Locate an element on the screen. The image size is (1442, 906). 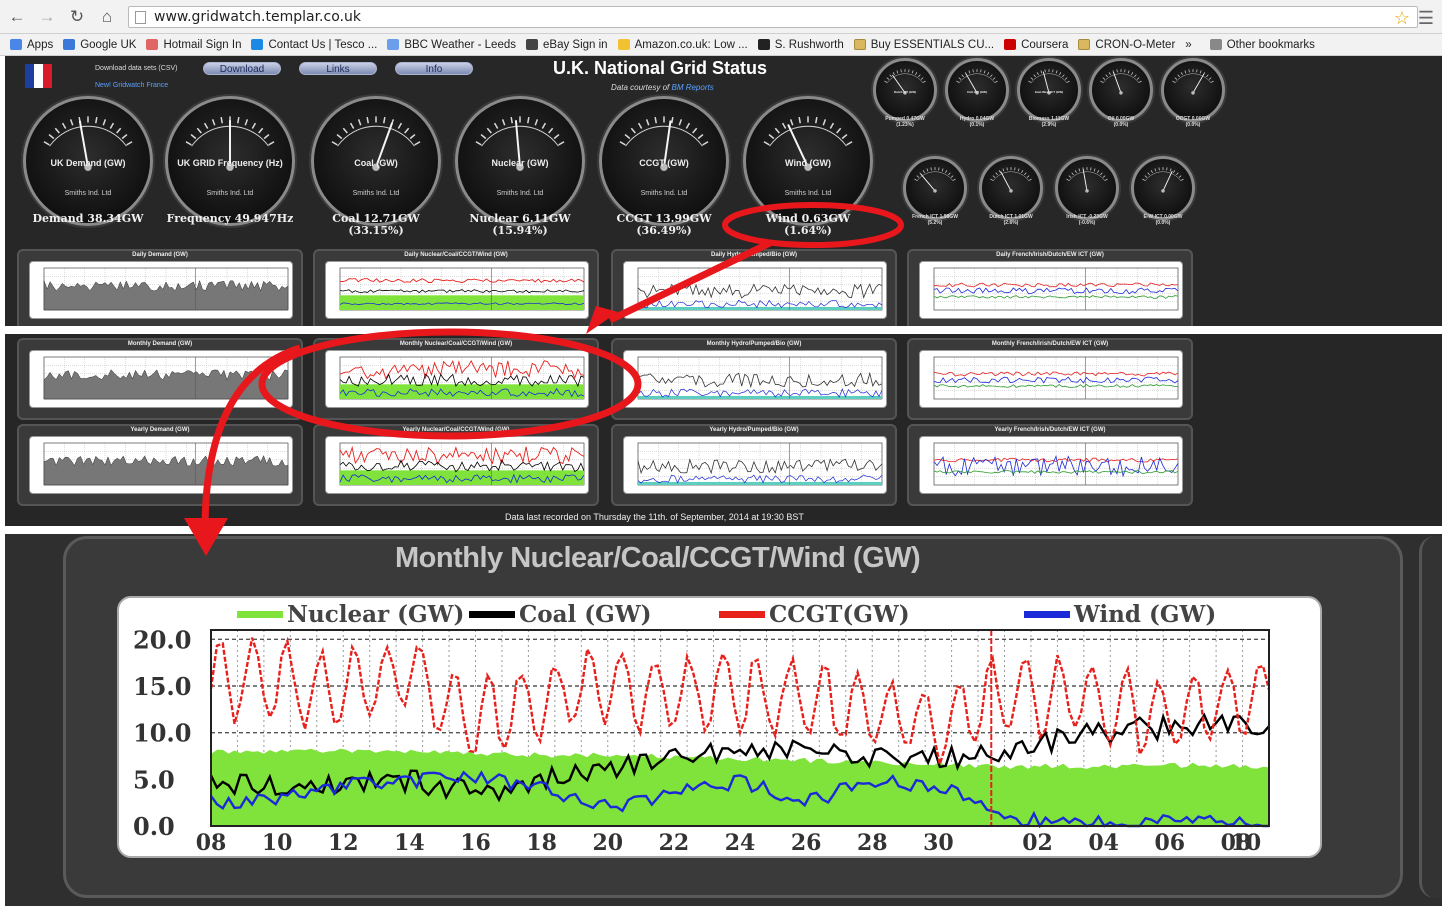
x-tick-label: 26 is located at coordinates (806, 843).